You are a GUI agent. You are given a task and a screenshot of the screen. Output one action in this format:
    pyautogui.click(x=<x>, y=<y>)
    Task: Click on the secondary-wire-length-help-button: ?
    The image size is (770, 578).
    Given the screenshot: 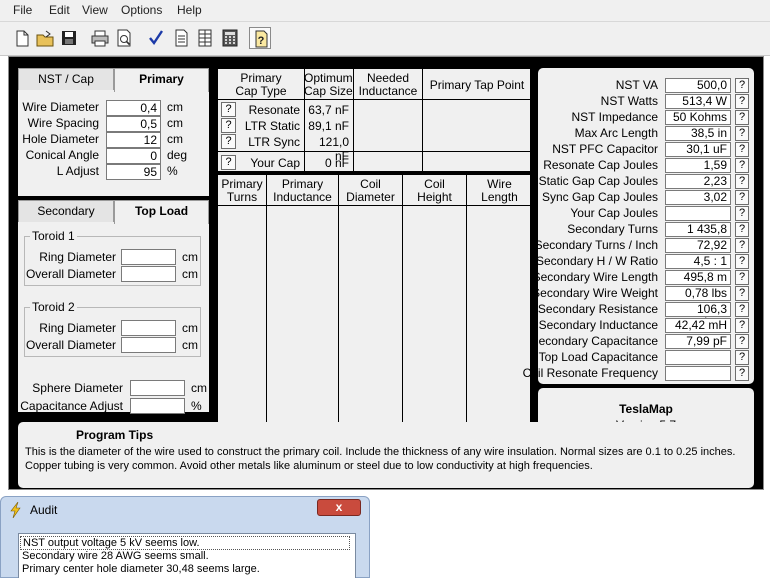 What is the action you would take?
    pyautogui.click(x=742, y=277)
    